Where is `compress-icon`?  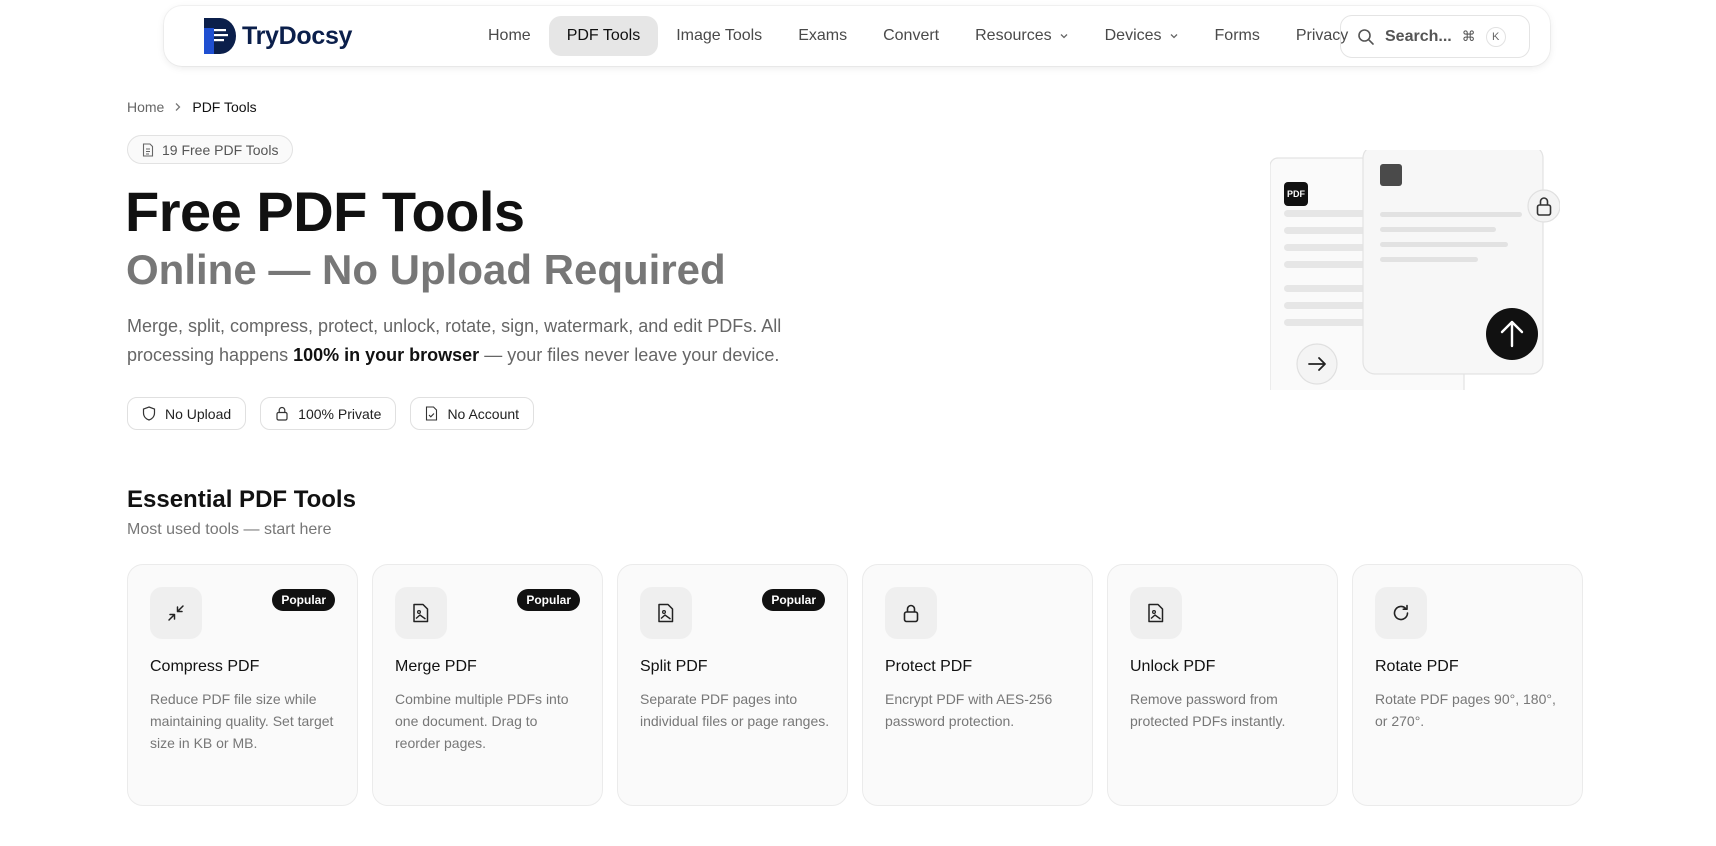
compress-icon is located at coordinates (176, 613).